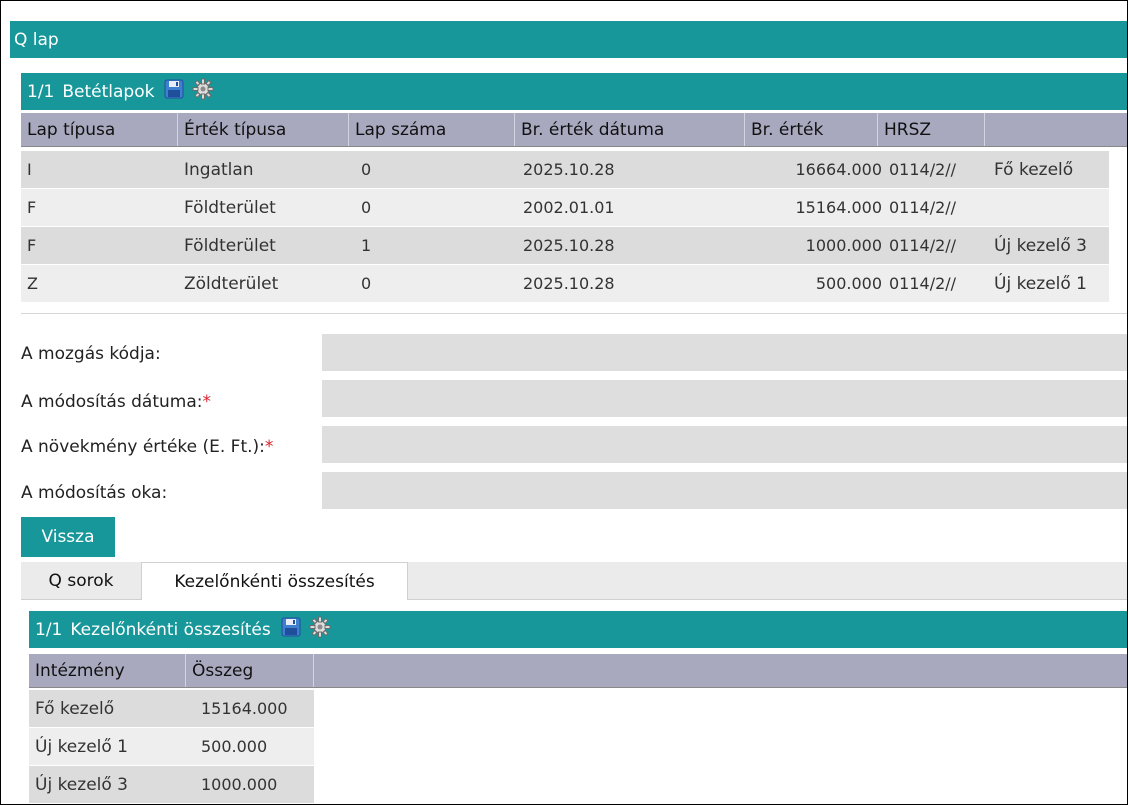 Image resolution: width=1128 pixels, height=805 pixels. What do you see at coordinates (112, 402) in the screenshot?
I see `modositas-datuma-label-text: A módosítás dátuma:` at bounding box center [112, 402].